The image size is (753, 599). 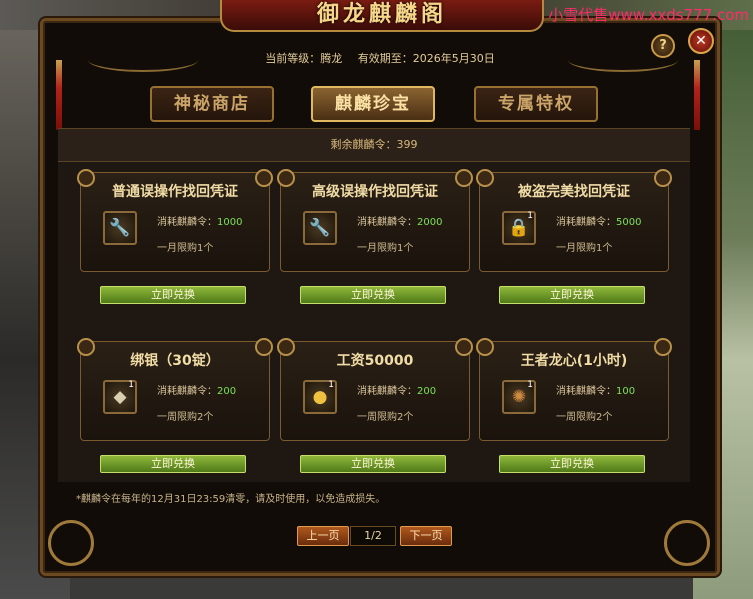 I want to click on prev-page-button: 上一页, so click(x=323, y=536).